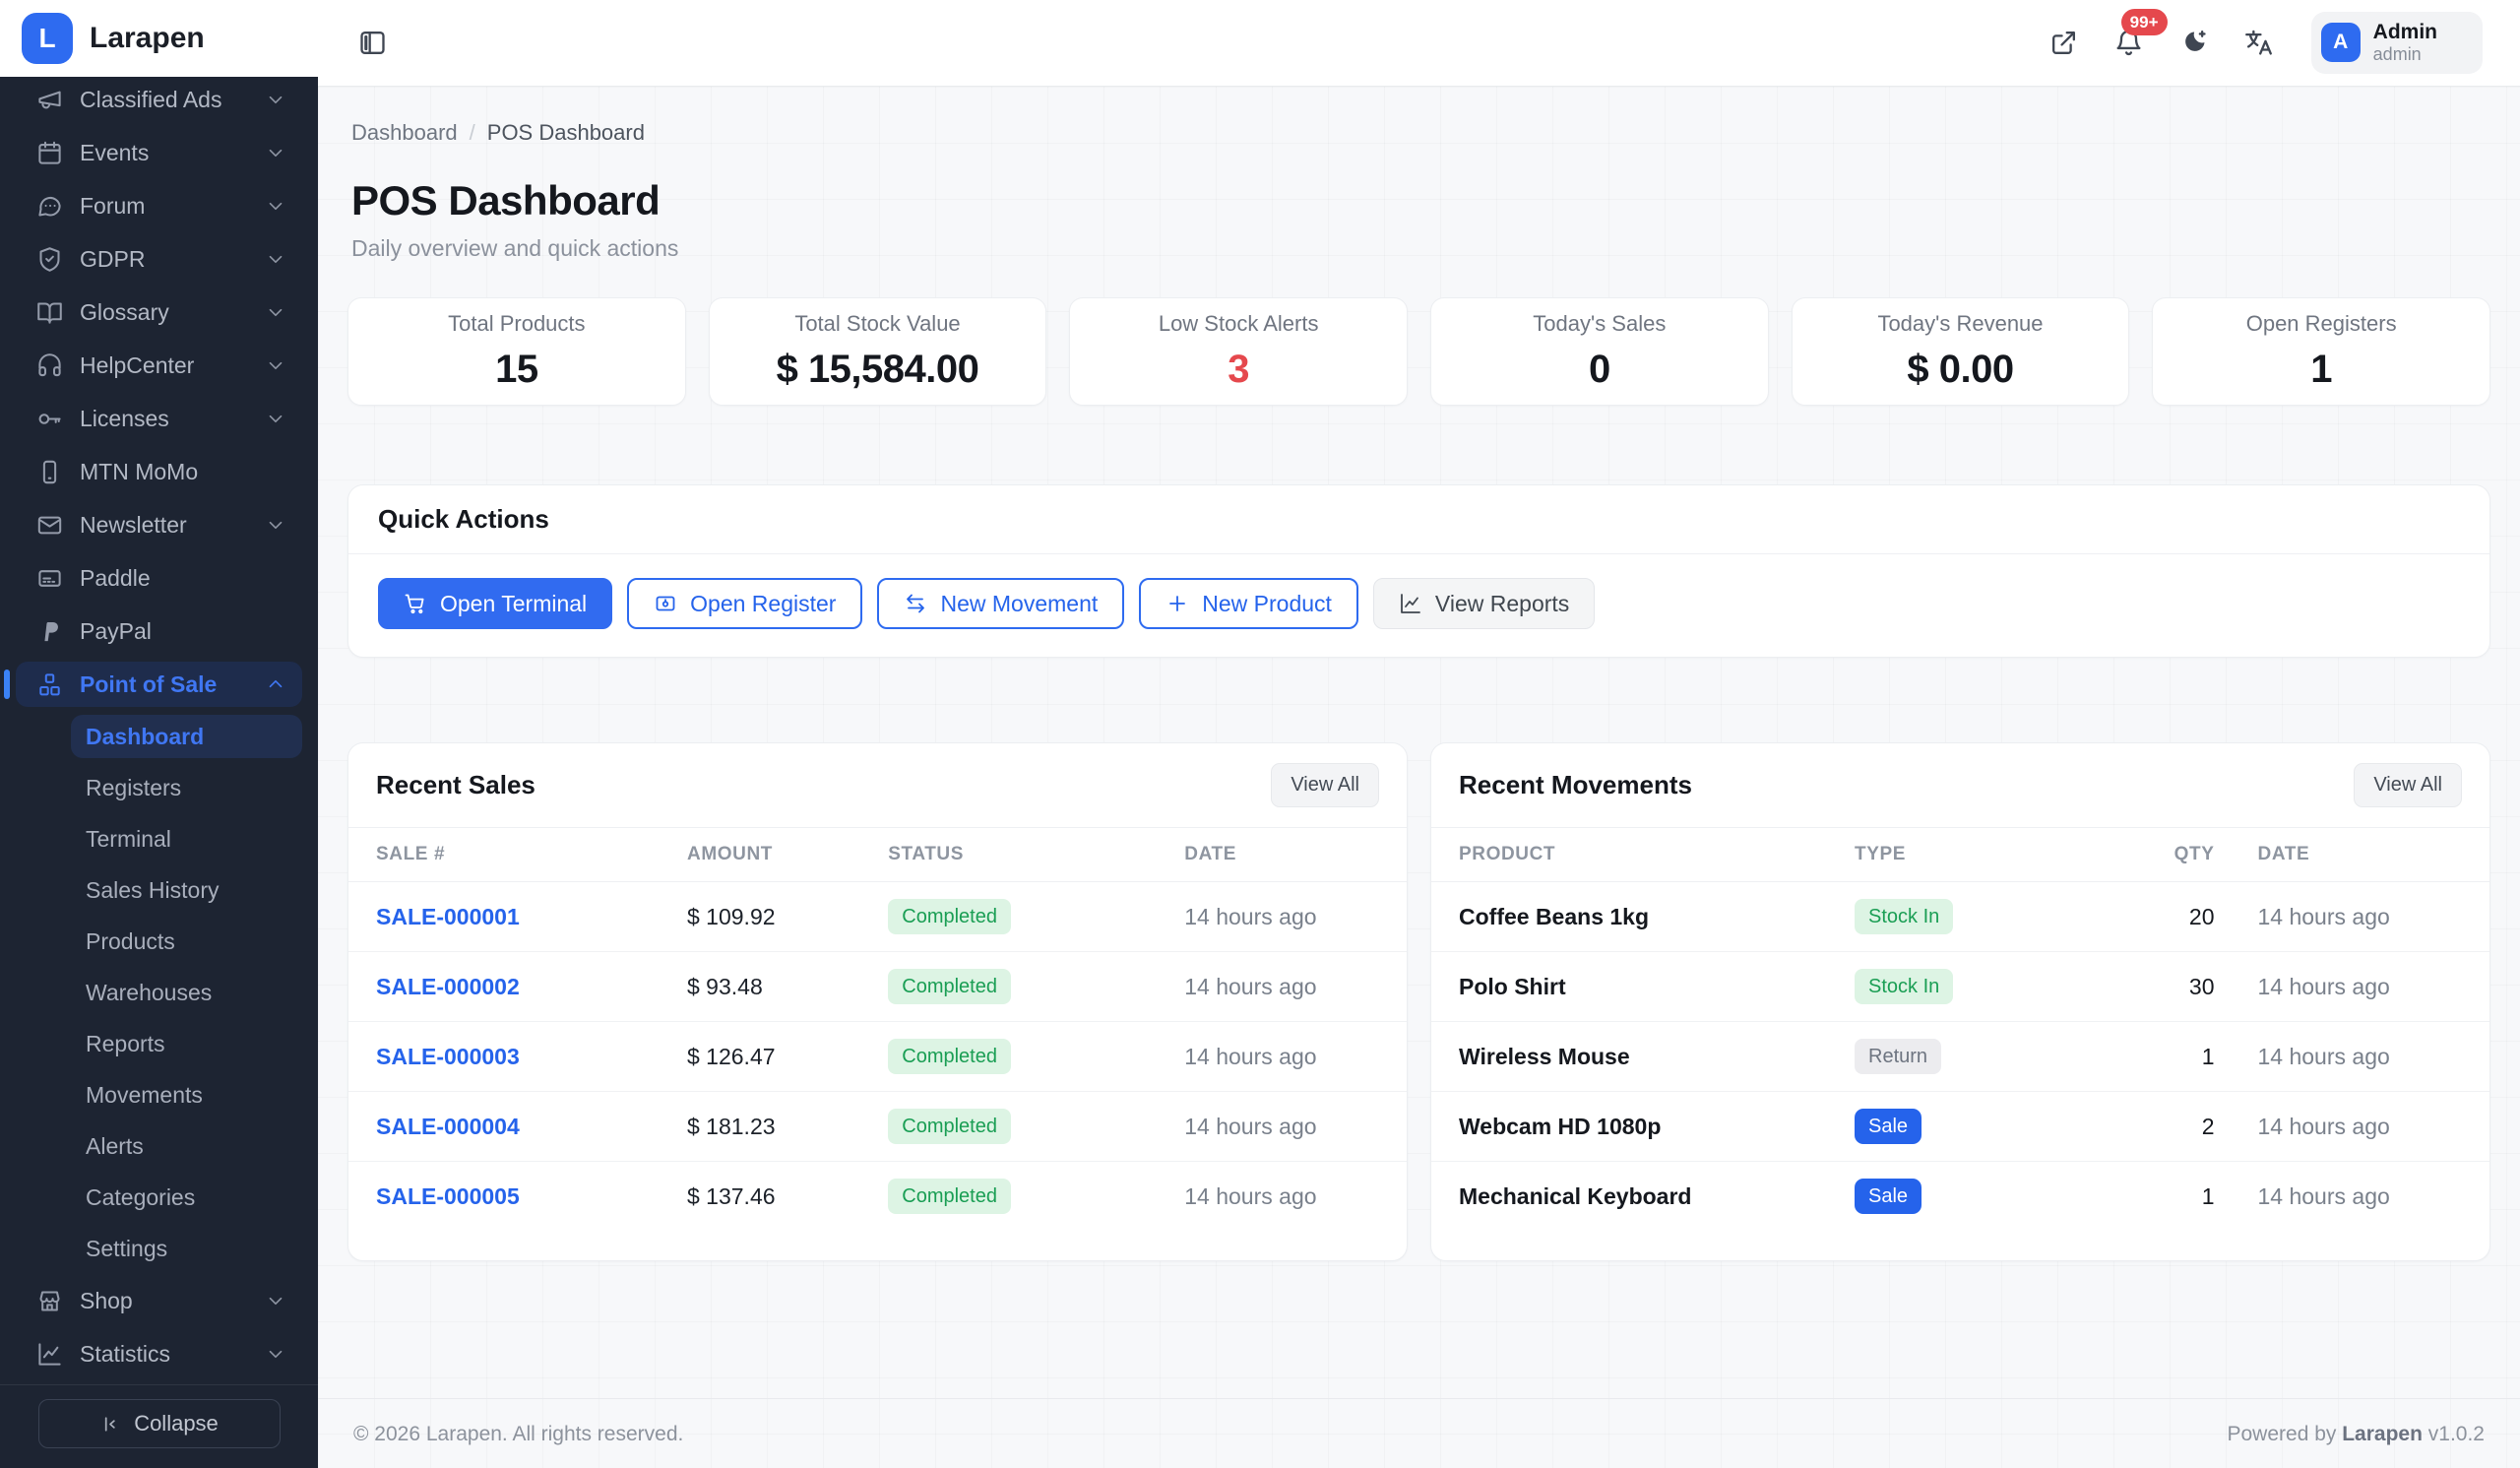 This screenshot has width=2520, height=1468. I want to click on shield-icon, so click(49, 260).